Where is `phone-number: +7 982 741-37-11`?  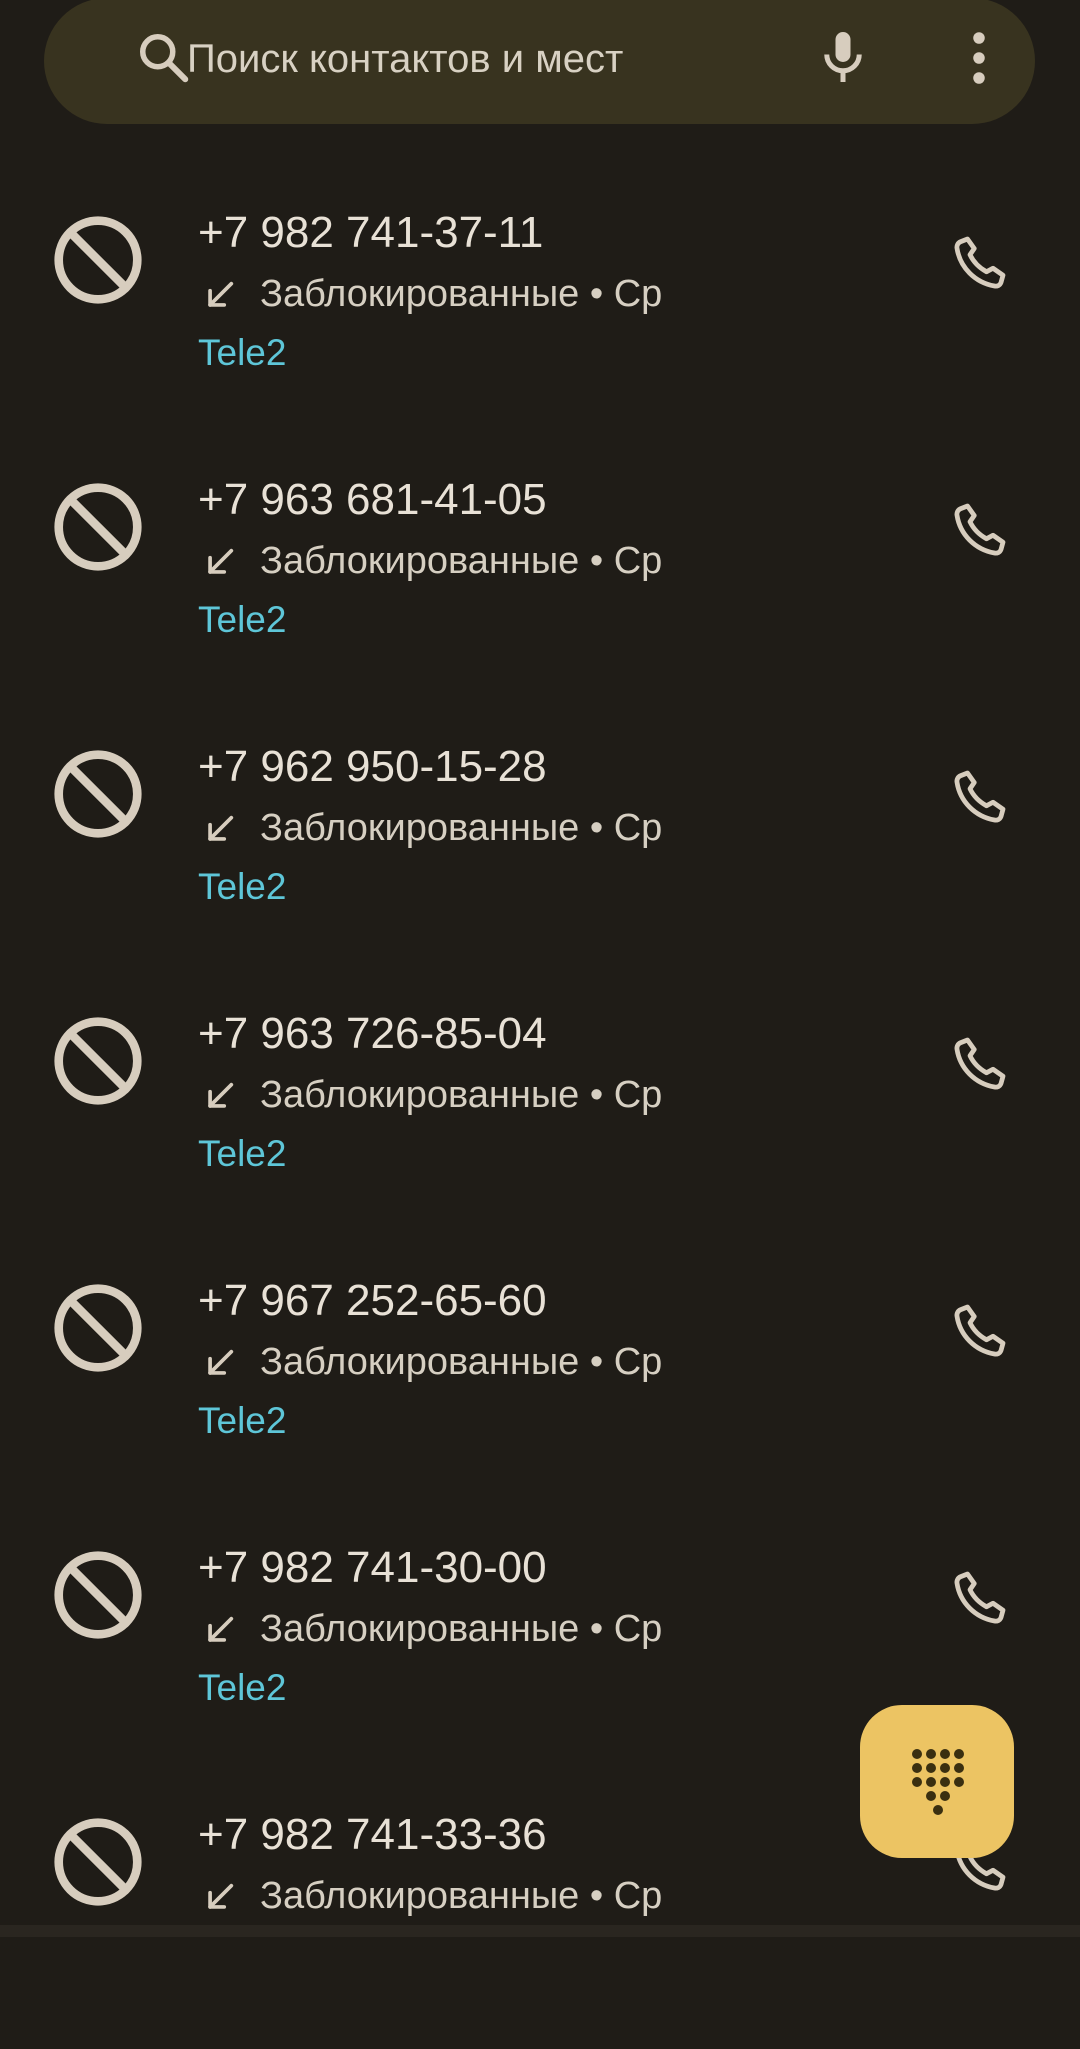
phone-number: +7 982 741-37-11 is located at coordinates (371, 232).